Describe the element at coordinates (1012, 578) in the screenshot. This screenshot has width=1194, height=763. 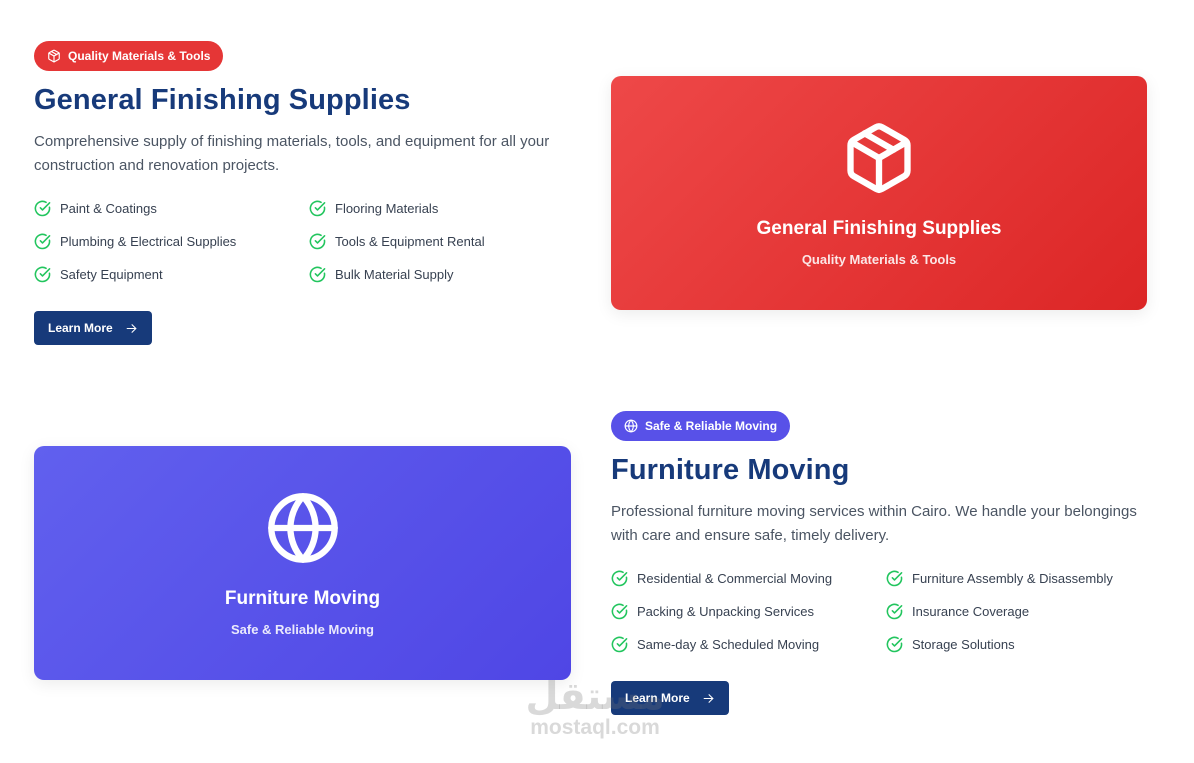
I see `feature-label: Furniture Assembly & Disassembly` at that location.